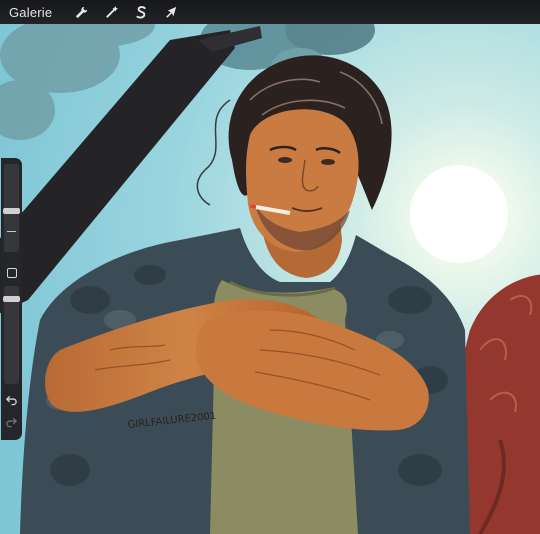 The height and width of the screenshot is (534, 540). I want to click on actions-button, so click(81, 12).